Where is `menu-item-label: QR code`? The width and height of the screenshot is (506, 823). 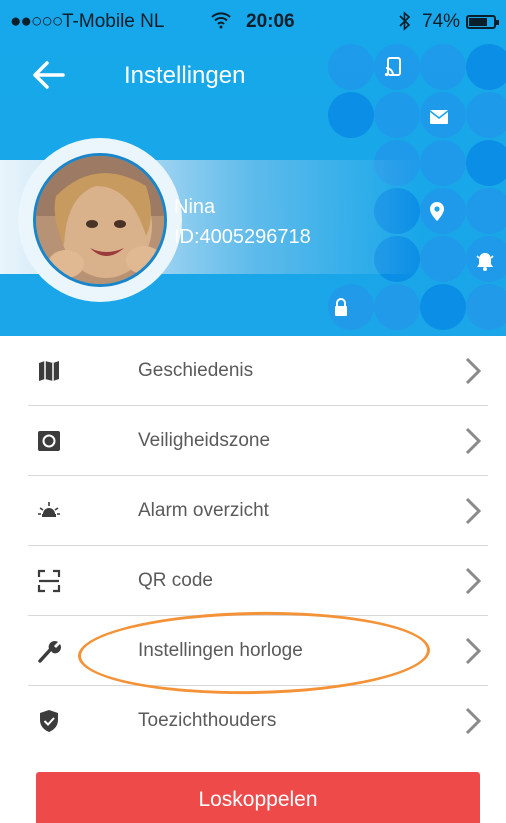 menu-item-label: QR code is located at coordinates (175, 580).